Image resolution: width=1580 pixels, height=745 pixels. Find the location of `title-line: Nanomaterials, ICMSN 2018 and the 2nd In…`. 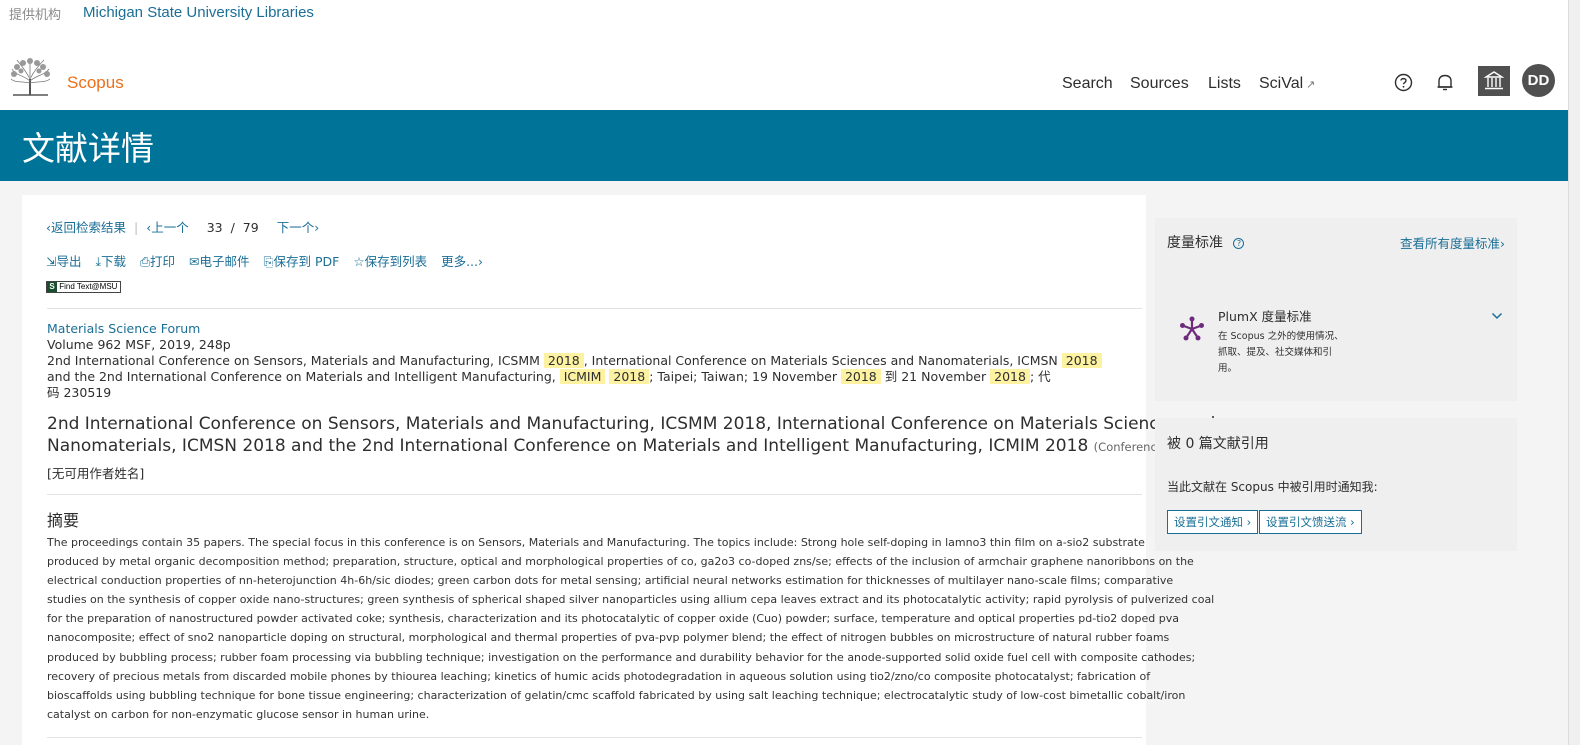

title-line: Nanomaterials, ICMSN 2018 and the 2nd In… is located at coordinates (568, 446).